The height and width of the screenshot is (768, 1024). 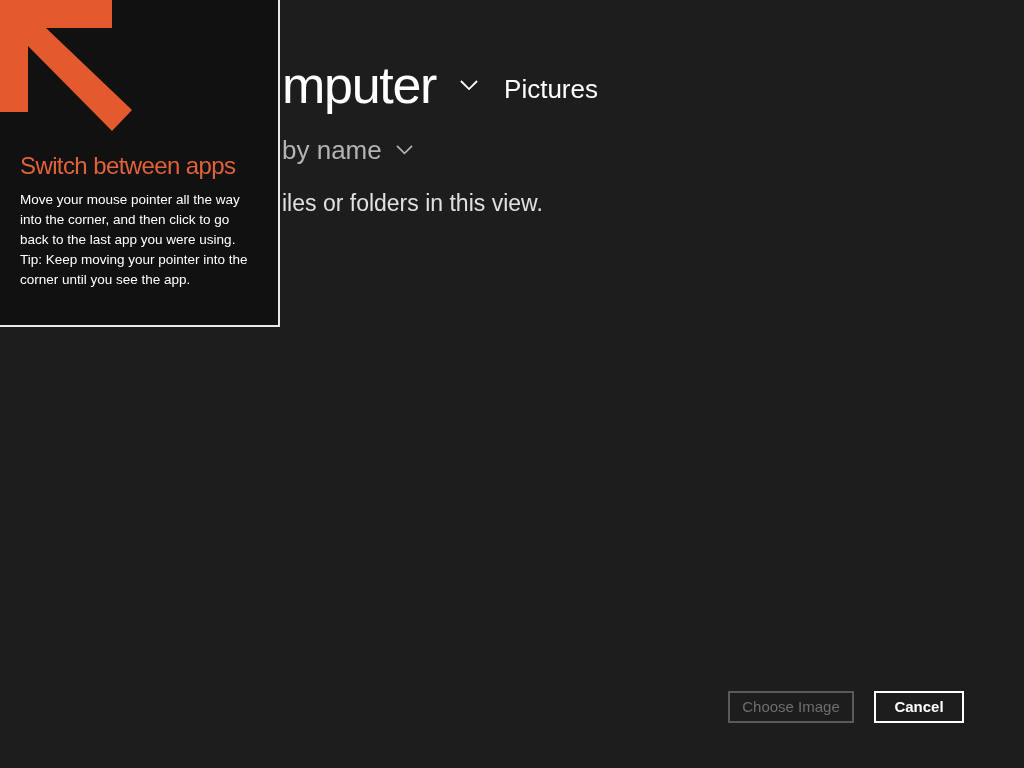 What do you see at coordinates (130, 220) in the screenshot?
I see `tip-text: Move your mouse pointer all the way into the corner, and then click to go back to the last app you were using.` at bounding box center [130, 220].